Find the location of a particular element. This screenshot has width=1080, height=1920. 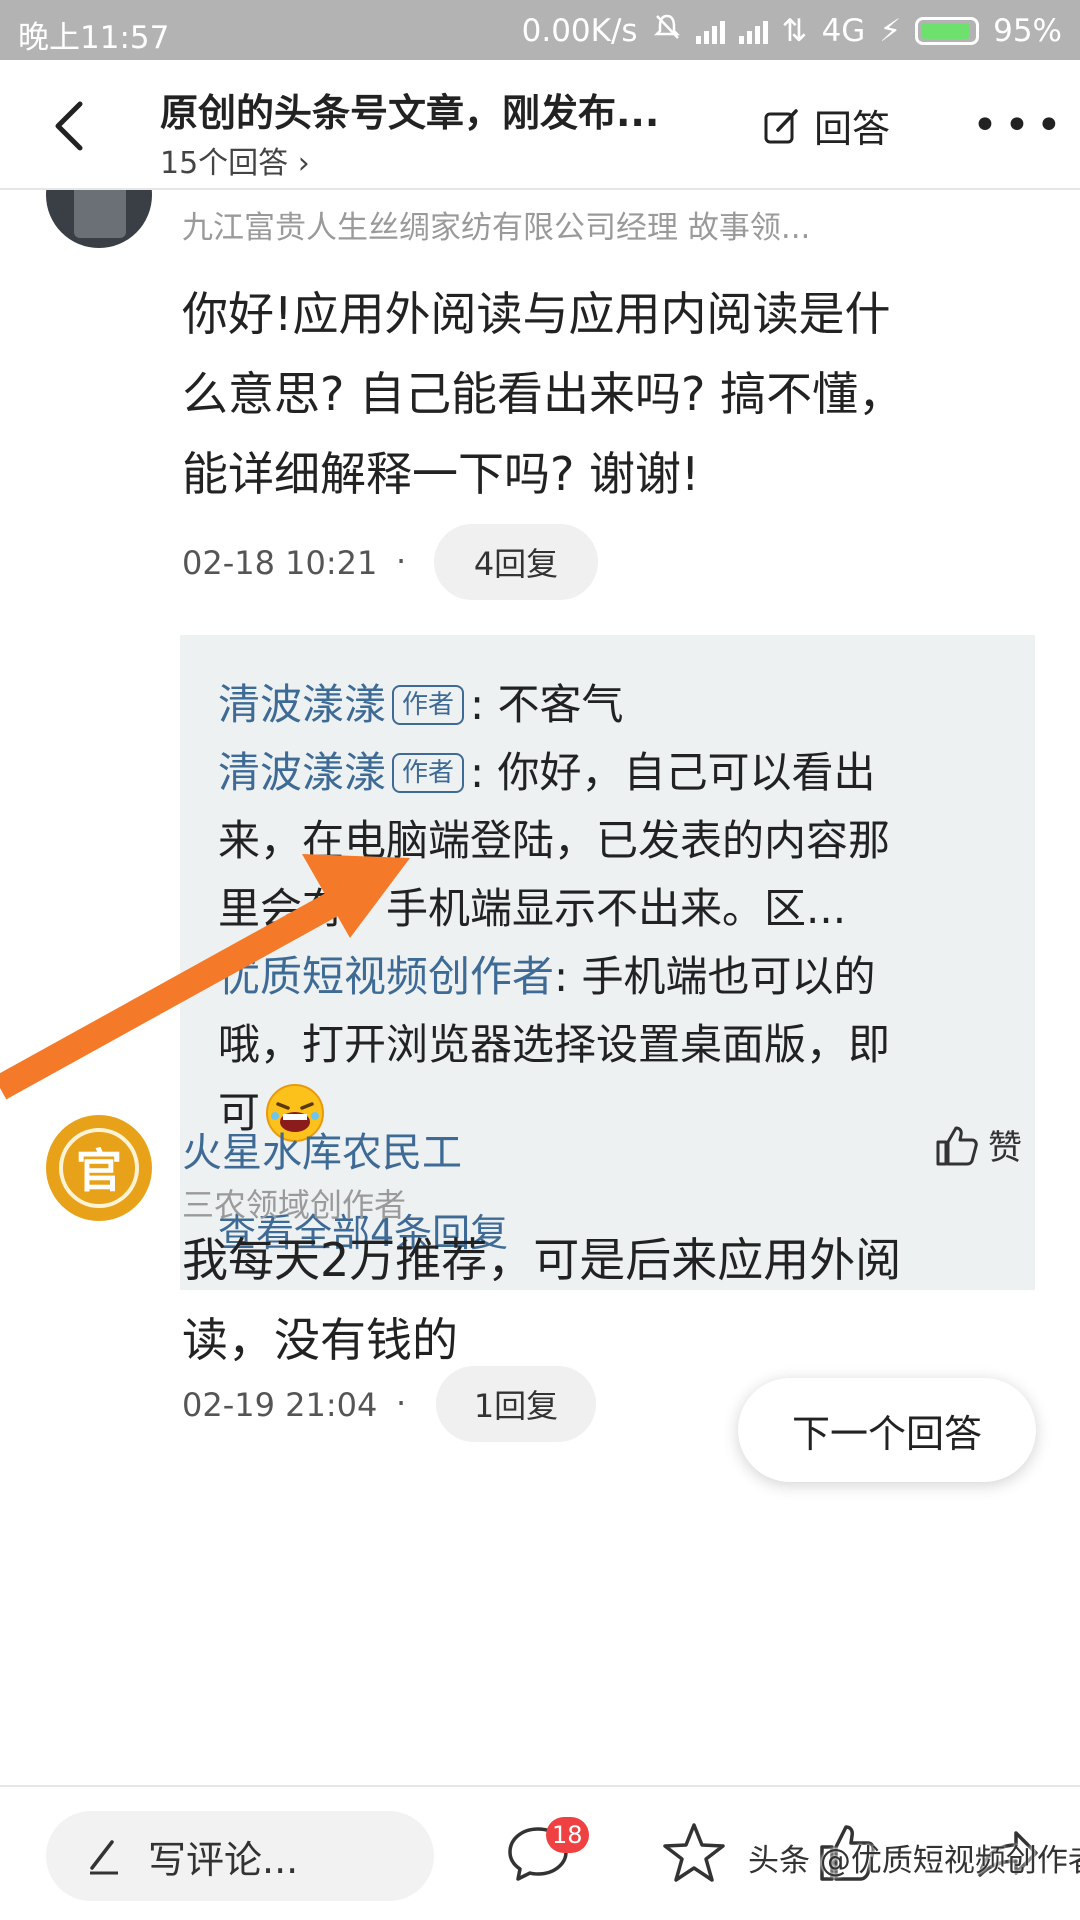

battery-icon is located at coordinates (947, 31).